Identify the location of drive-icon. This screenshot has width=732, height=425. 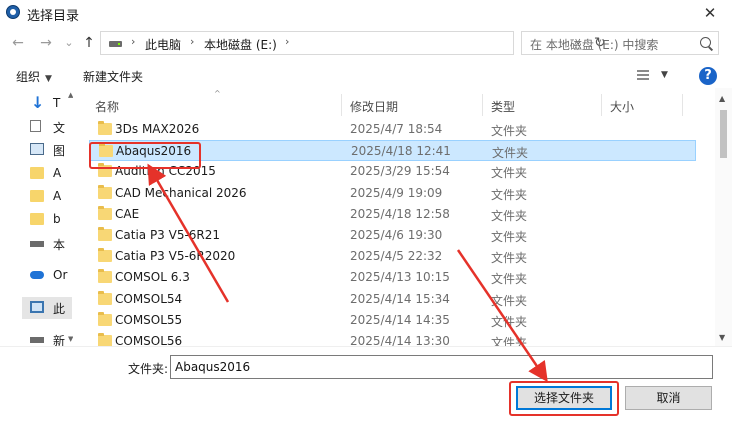
(37, 244).